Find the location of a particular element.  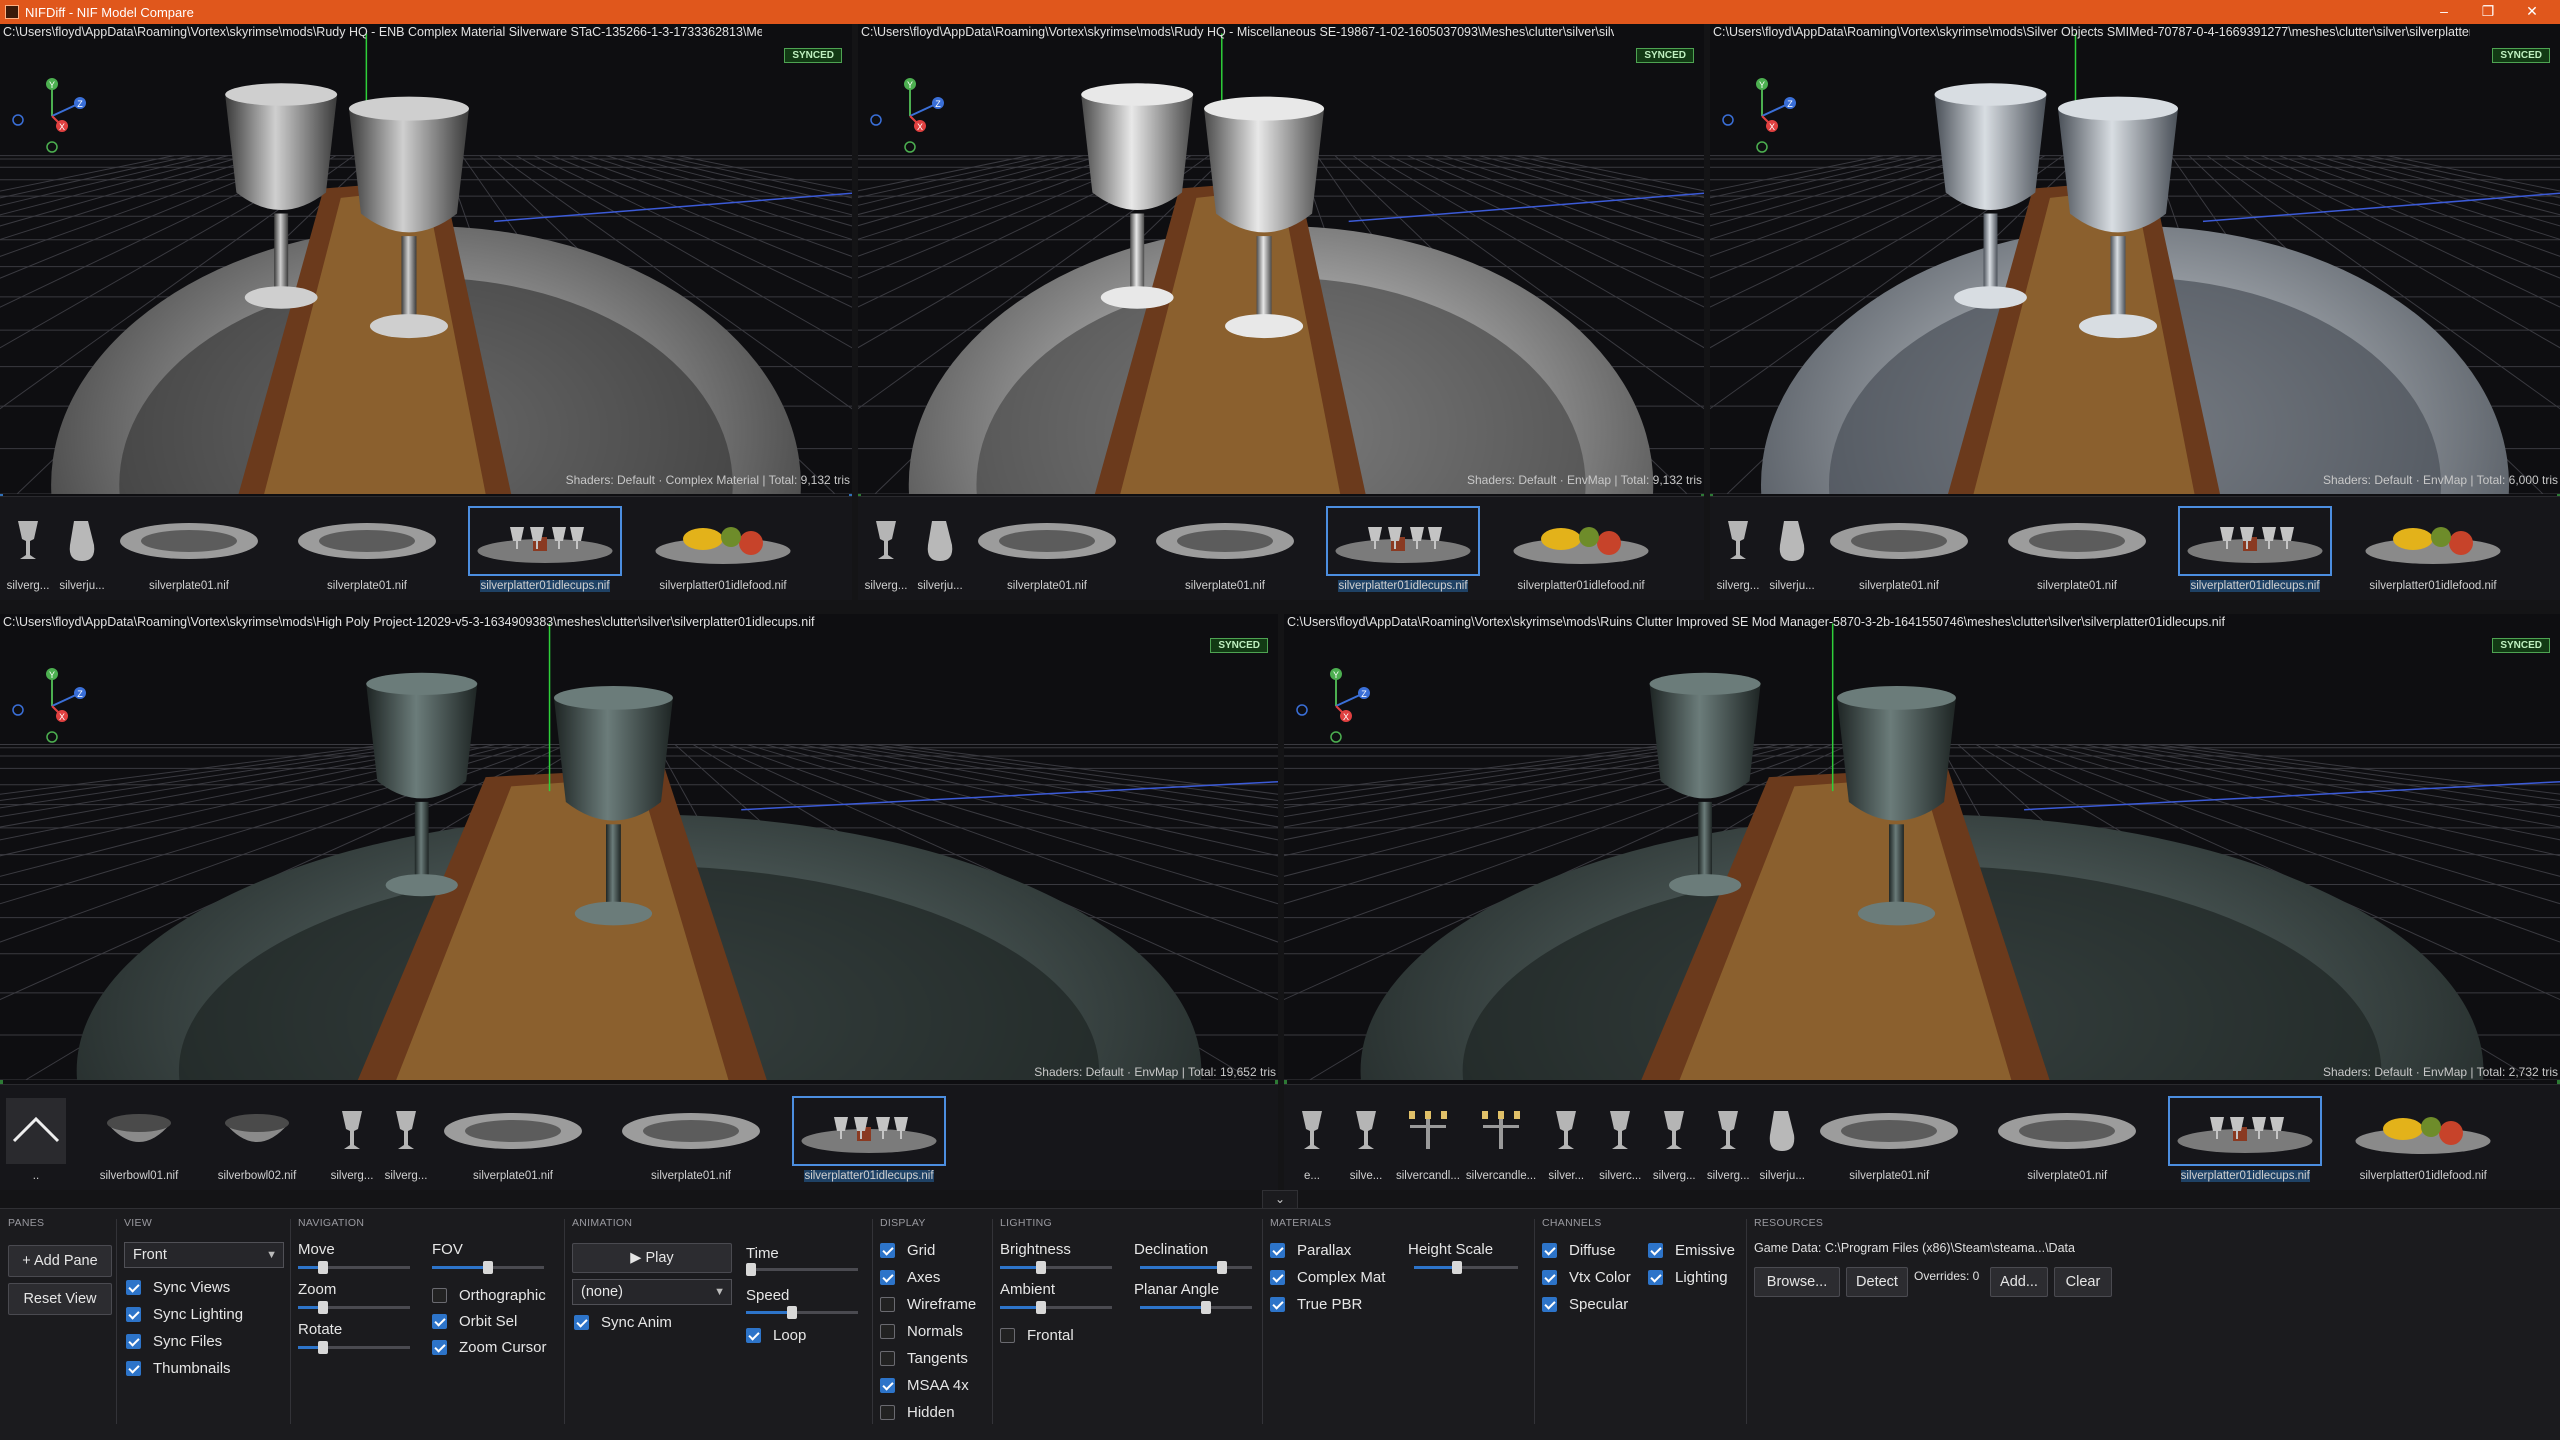

height-scale-slider is located at coordinates (1466, 1267).